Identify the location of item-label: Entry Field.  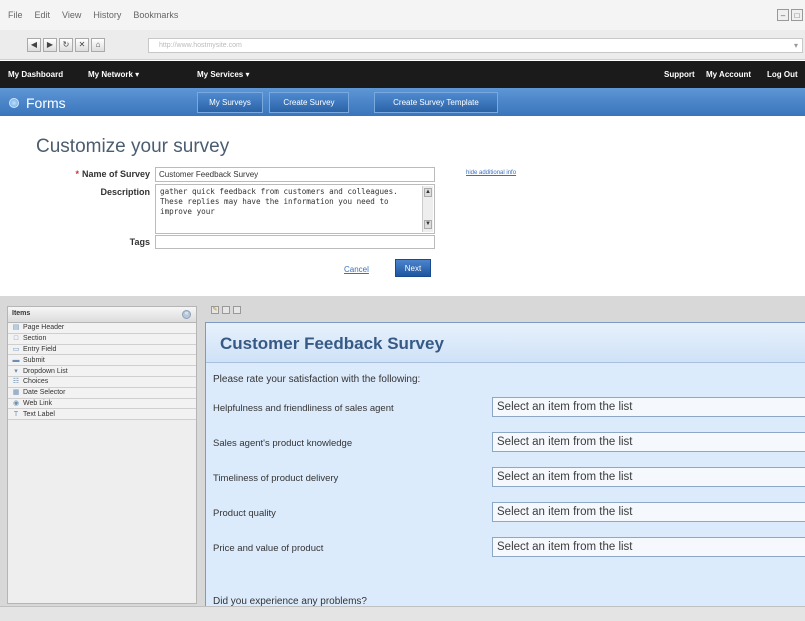
(40, 349).